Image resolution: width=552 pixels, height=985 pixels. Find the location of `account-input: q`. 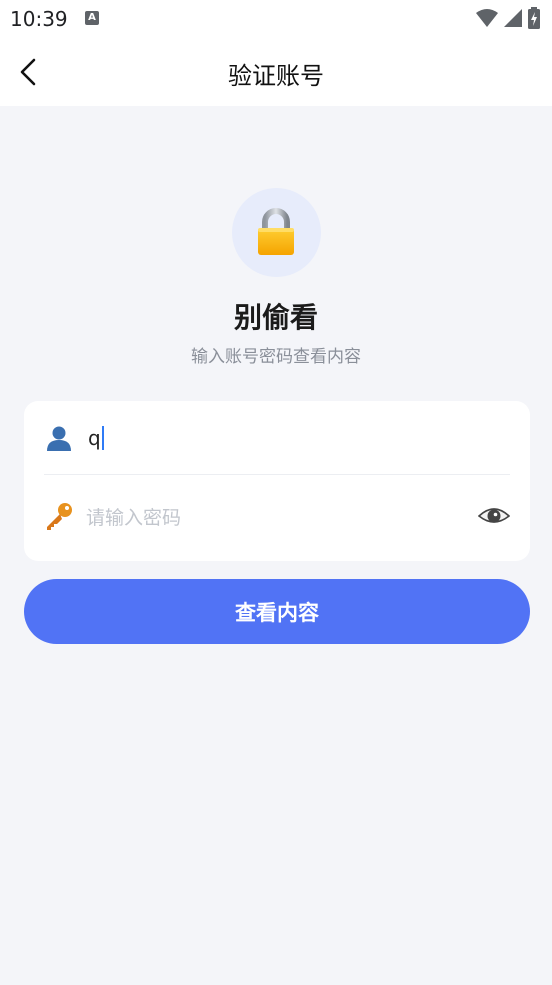

account-input: q is located at coordinates (96, 437).